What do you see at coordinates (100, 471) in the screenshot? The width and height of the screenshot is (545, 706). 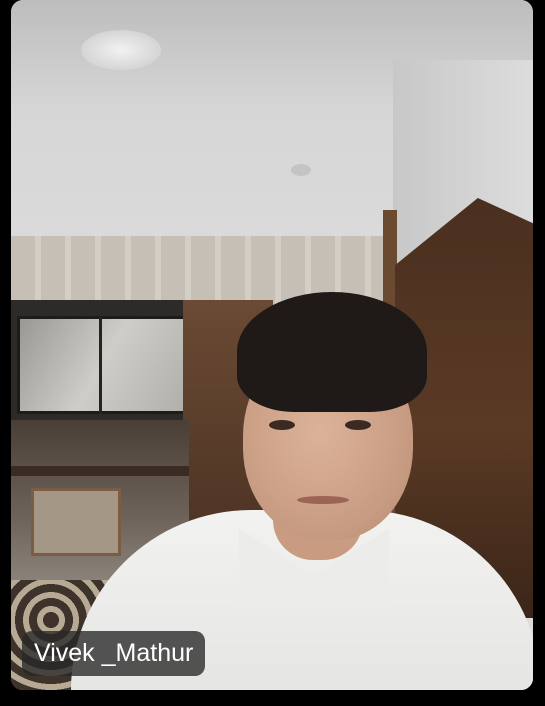 I see `shelf-board` at bounding box center [100, 471].